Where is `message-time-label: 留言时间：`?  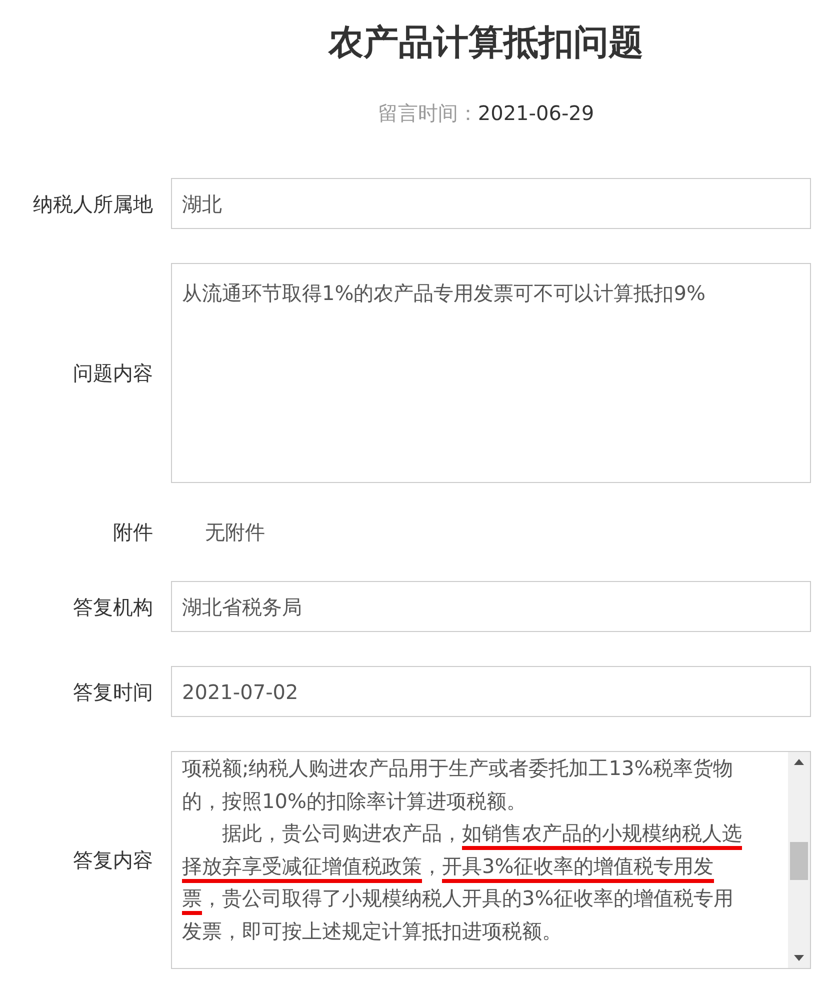
message-time-label: 留言时间： is located at coordinates (428, 113).